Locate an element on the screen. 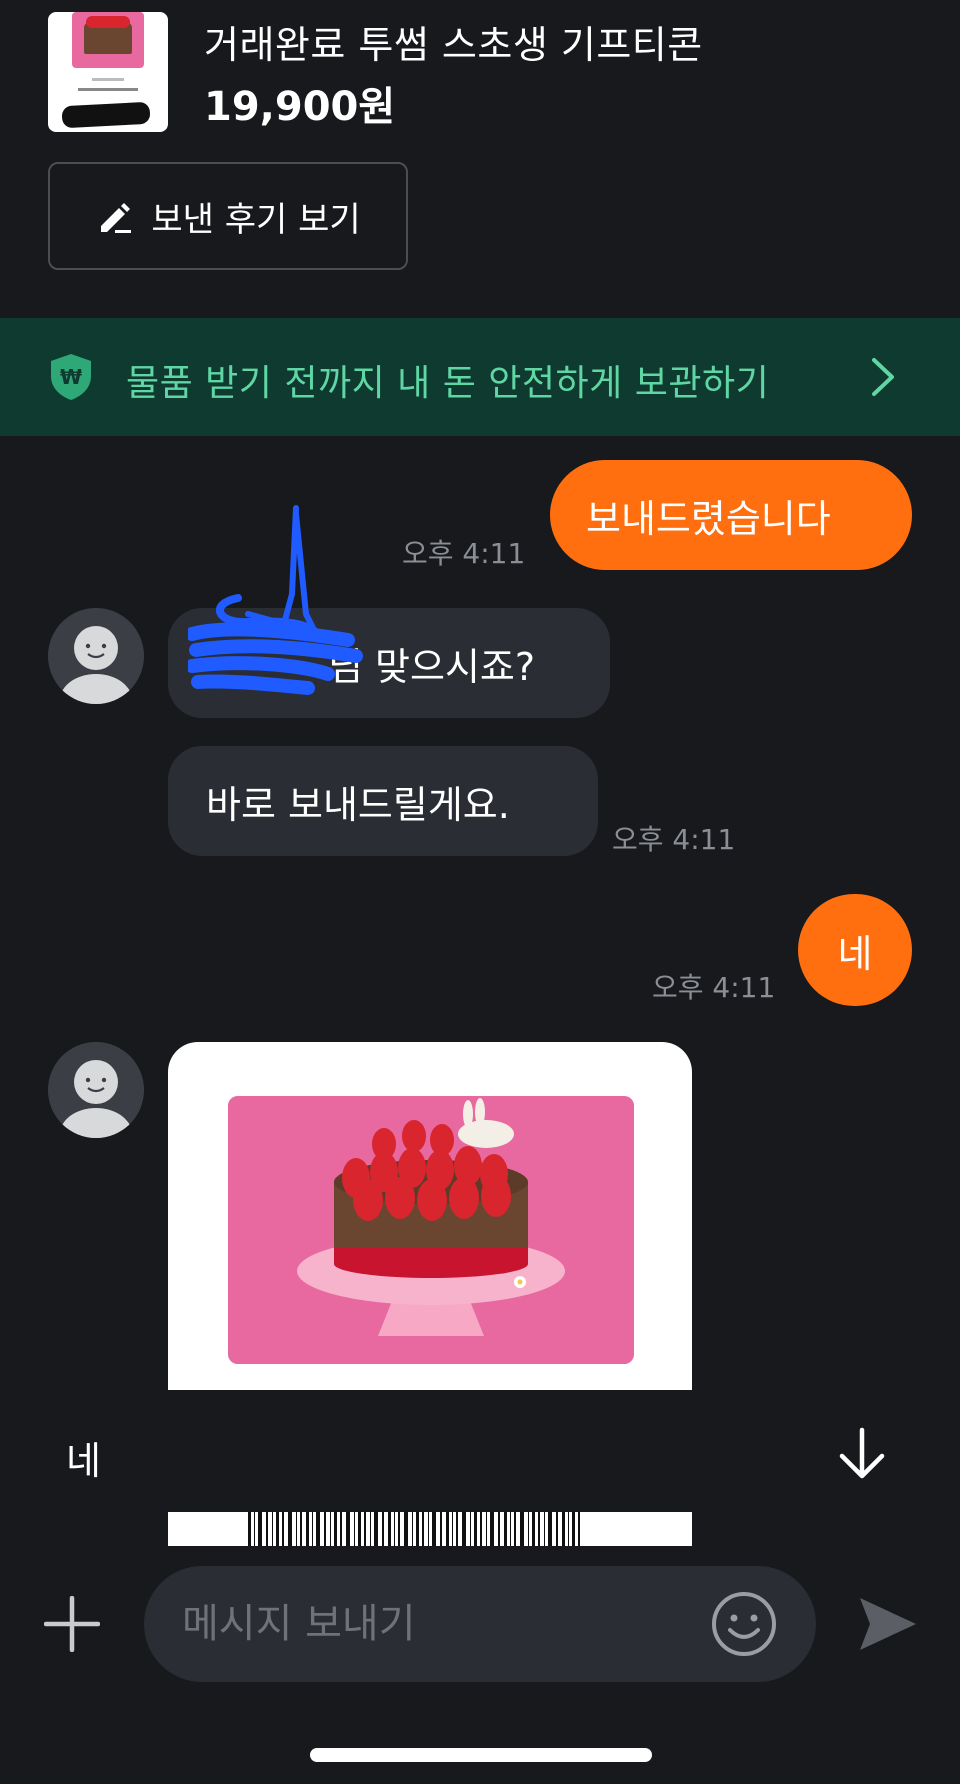 The width and height of the screenshot is (960, 1784). cake-image is located at coordinates (431, 1230).